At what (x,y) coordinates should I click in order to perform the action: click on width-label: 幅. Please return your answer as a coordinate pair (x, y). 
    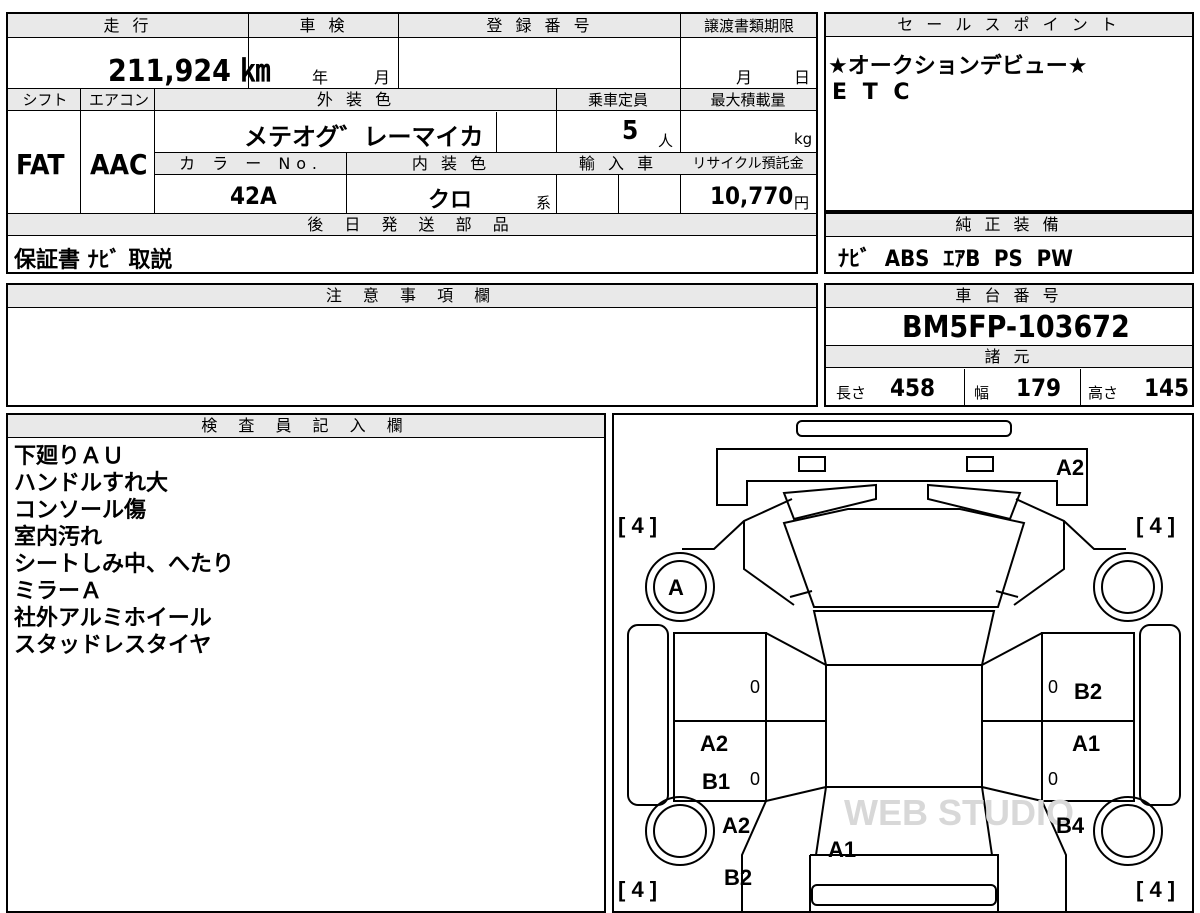
    Looking at the image, I should click on (982, 393).